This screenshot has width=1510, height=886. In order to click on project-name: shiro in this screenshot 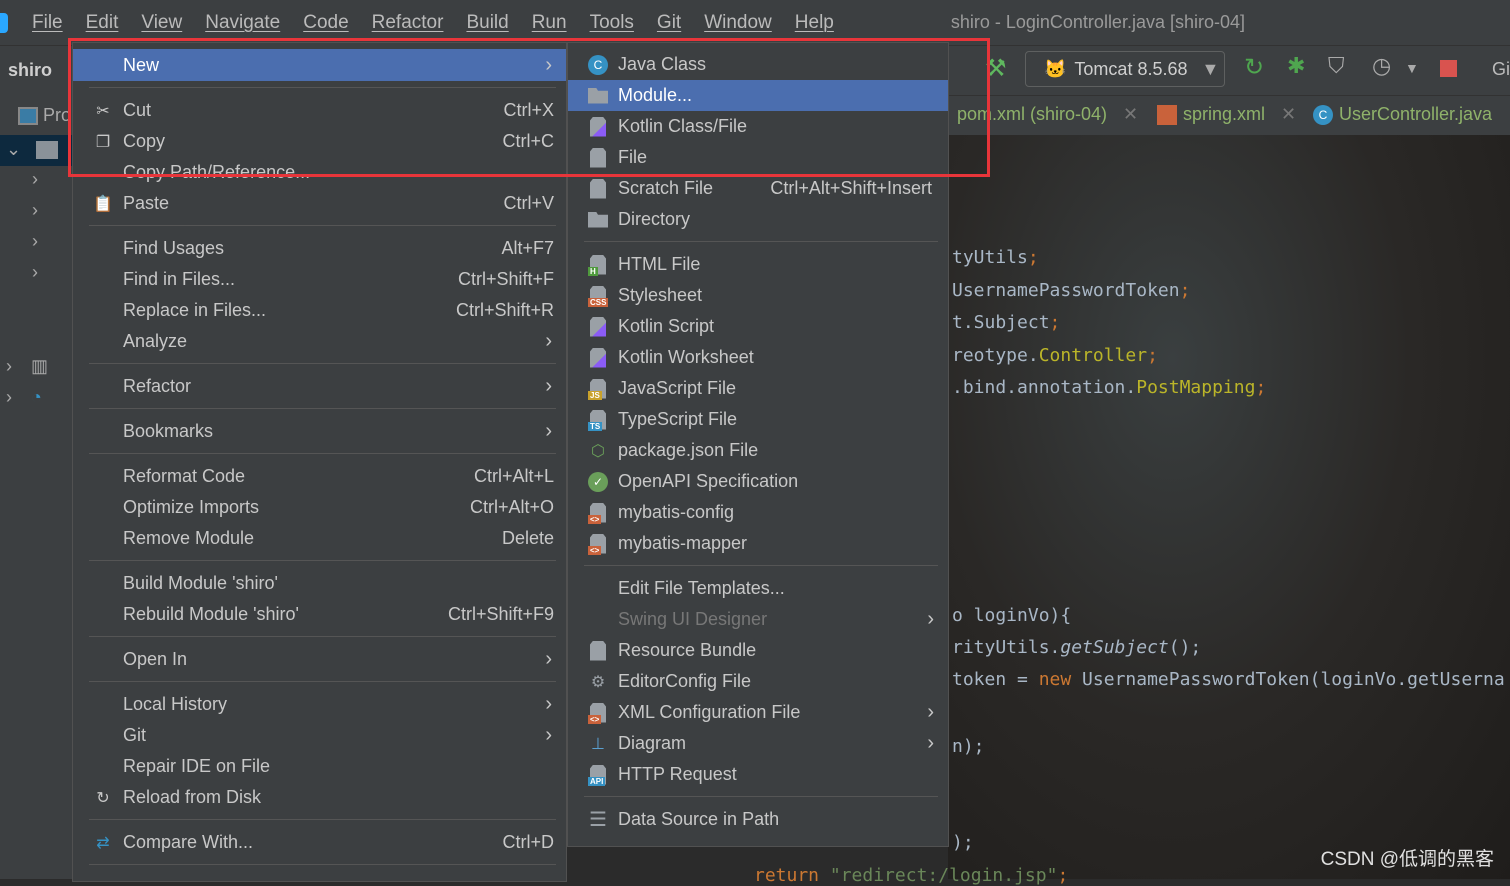, I will do `click(30, 70)`.